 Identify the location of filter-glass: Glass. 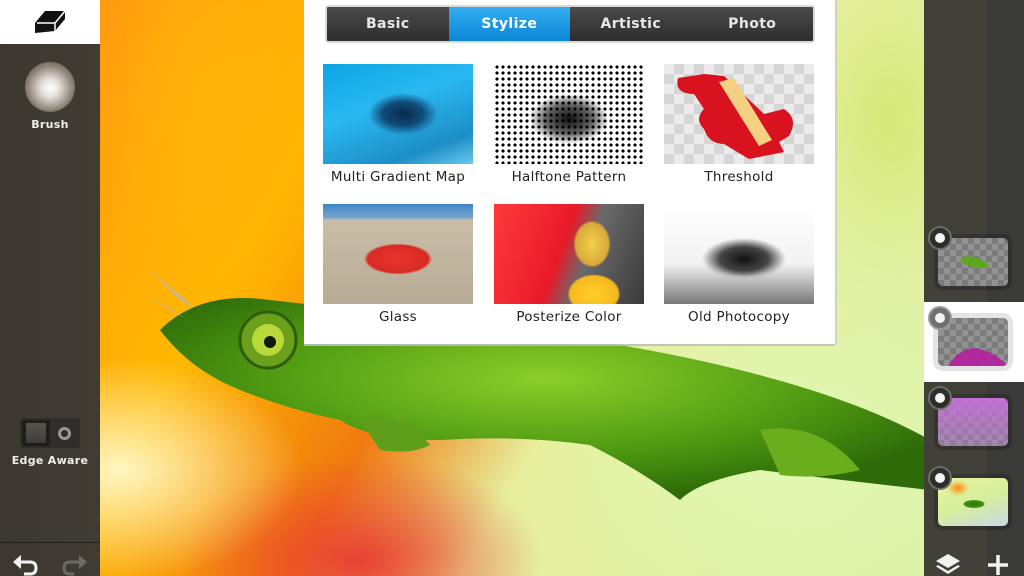
(398, 264).